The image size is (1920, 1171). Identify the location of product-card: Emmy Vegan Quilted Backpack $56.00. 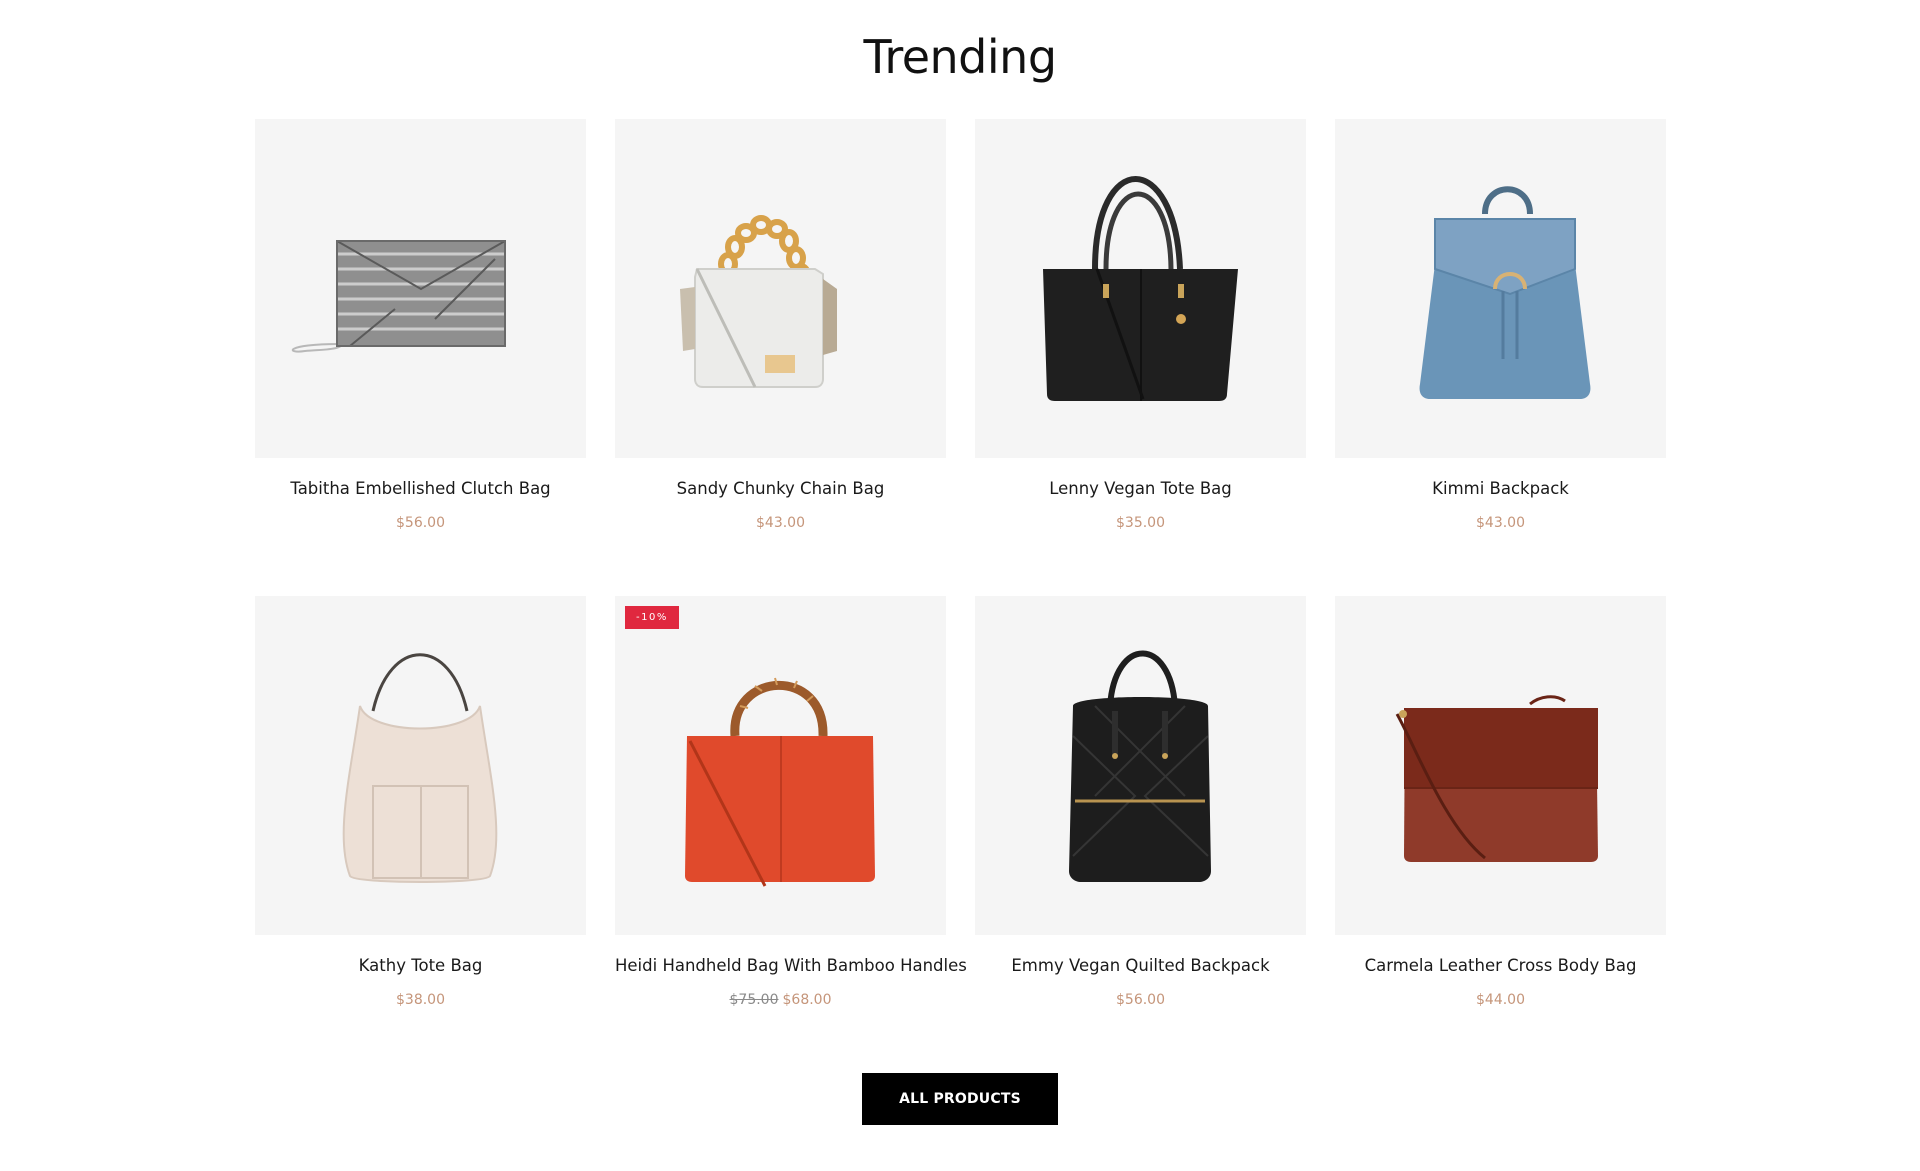
(1140, 802).